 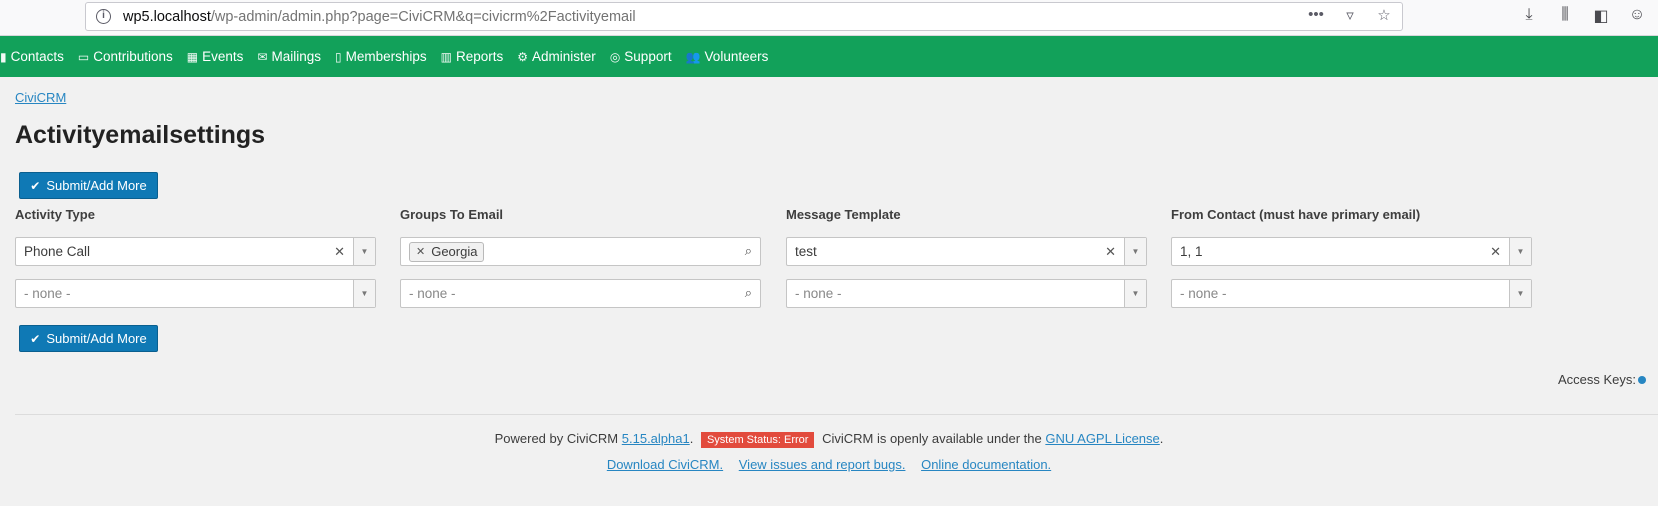 What do you see at coordinates (1350, 15) in the screenshot?
I see `pocket-icon: ▿` at bounding box center [1350, 15].